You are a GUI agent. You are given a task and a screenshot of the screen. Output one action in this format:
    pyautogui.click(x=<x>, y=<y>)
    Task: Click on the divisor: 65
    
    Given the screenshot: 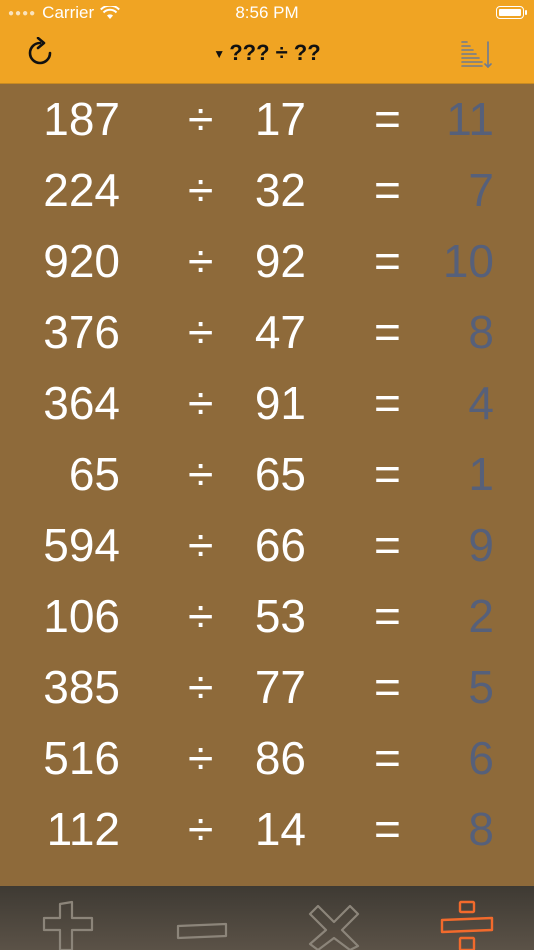 What is the action you would take?
    pyautogui.click(x=280, y=474)
    